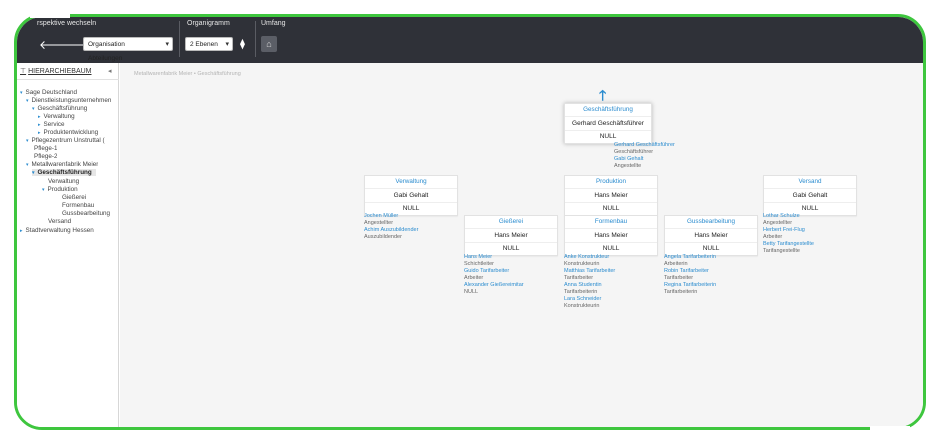 This screenshot has width=940, height=437. I want to click on org-card-dept: Verwaltung, so click(411, 182).